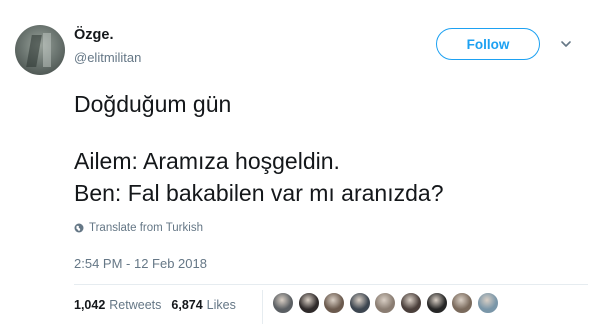  Describe the element at coordinates (207, 161) in the screenshot. I see `tweet-line: Ailem: Aramıza hoşgeldin.` at that location.